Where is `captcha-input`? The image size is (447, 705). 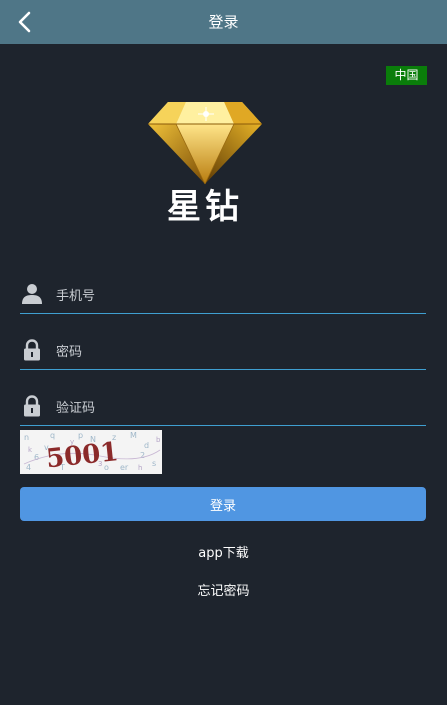
captcha-input is located at coordinates (236, 408).